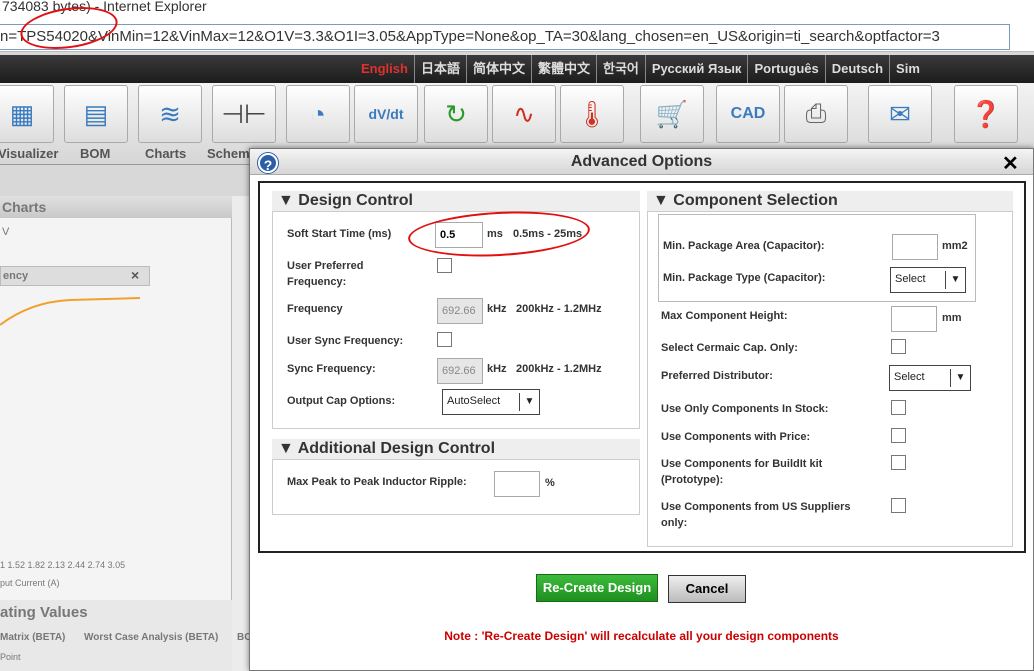 The height and width of the screenshot is (671, 1034). Describe the element at coordinates (499, 69) in the screenshot. I see `lang-chinese-simplified: 简体中文` at that location.